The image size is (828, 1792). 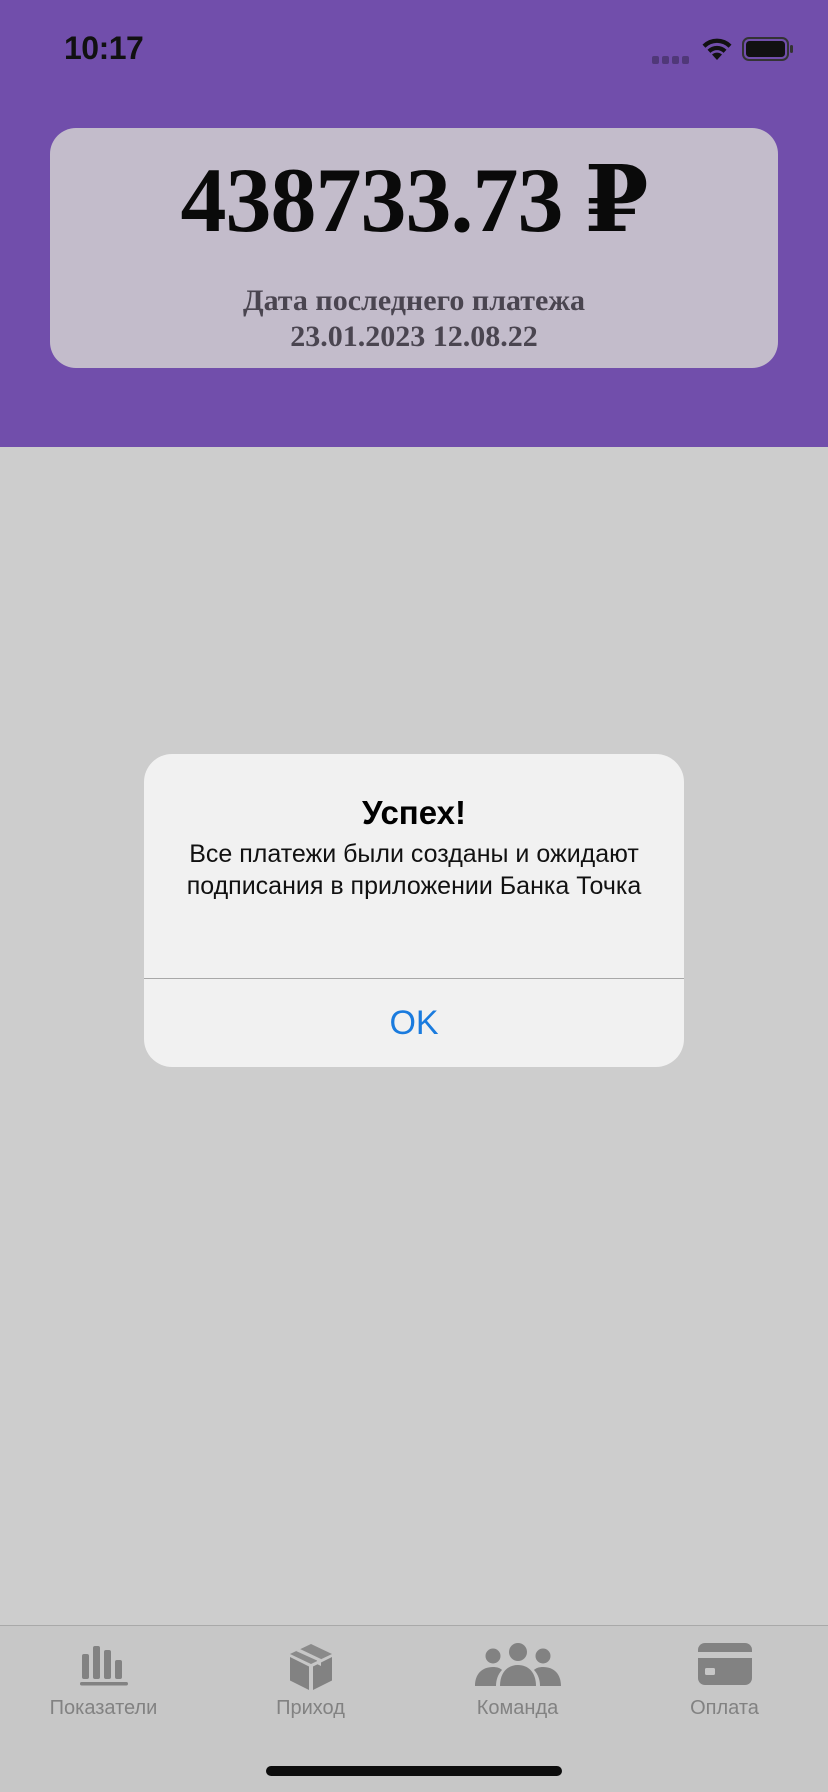 What do you see at coordinates (717, 49) in the screenshot?
I see `wifi-icon` at bounding box center [717, 49].